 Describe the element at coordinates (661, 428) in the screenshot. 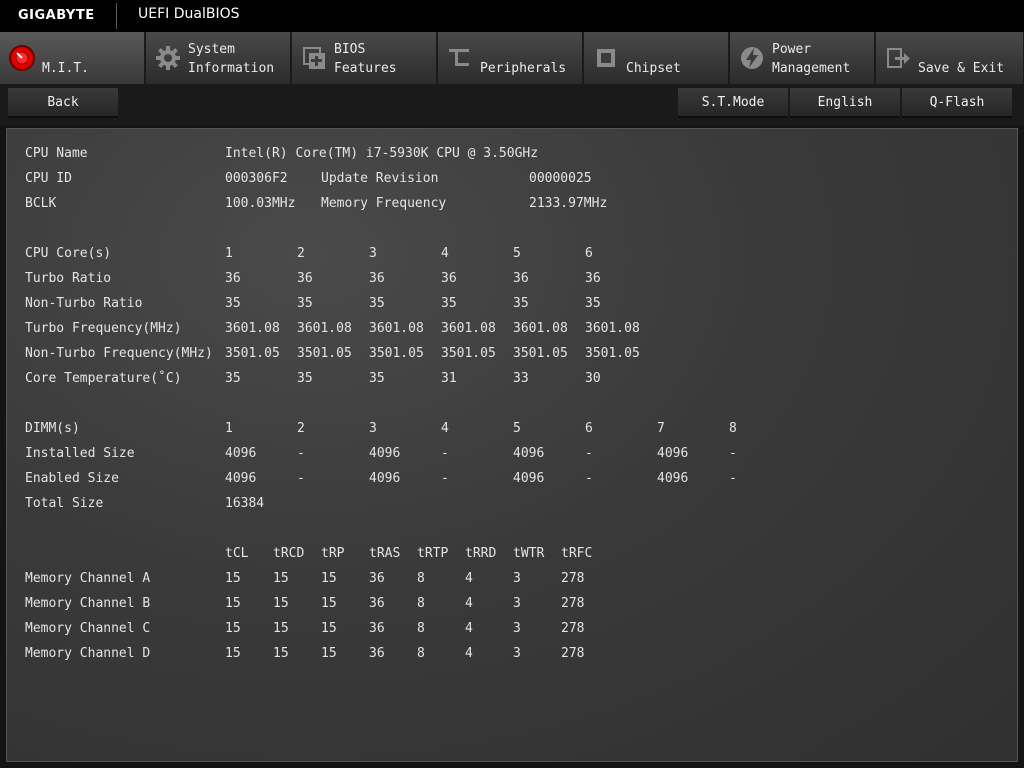

I see `dimm-header-cell: 7` at that location.